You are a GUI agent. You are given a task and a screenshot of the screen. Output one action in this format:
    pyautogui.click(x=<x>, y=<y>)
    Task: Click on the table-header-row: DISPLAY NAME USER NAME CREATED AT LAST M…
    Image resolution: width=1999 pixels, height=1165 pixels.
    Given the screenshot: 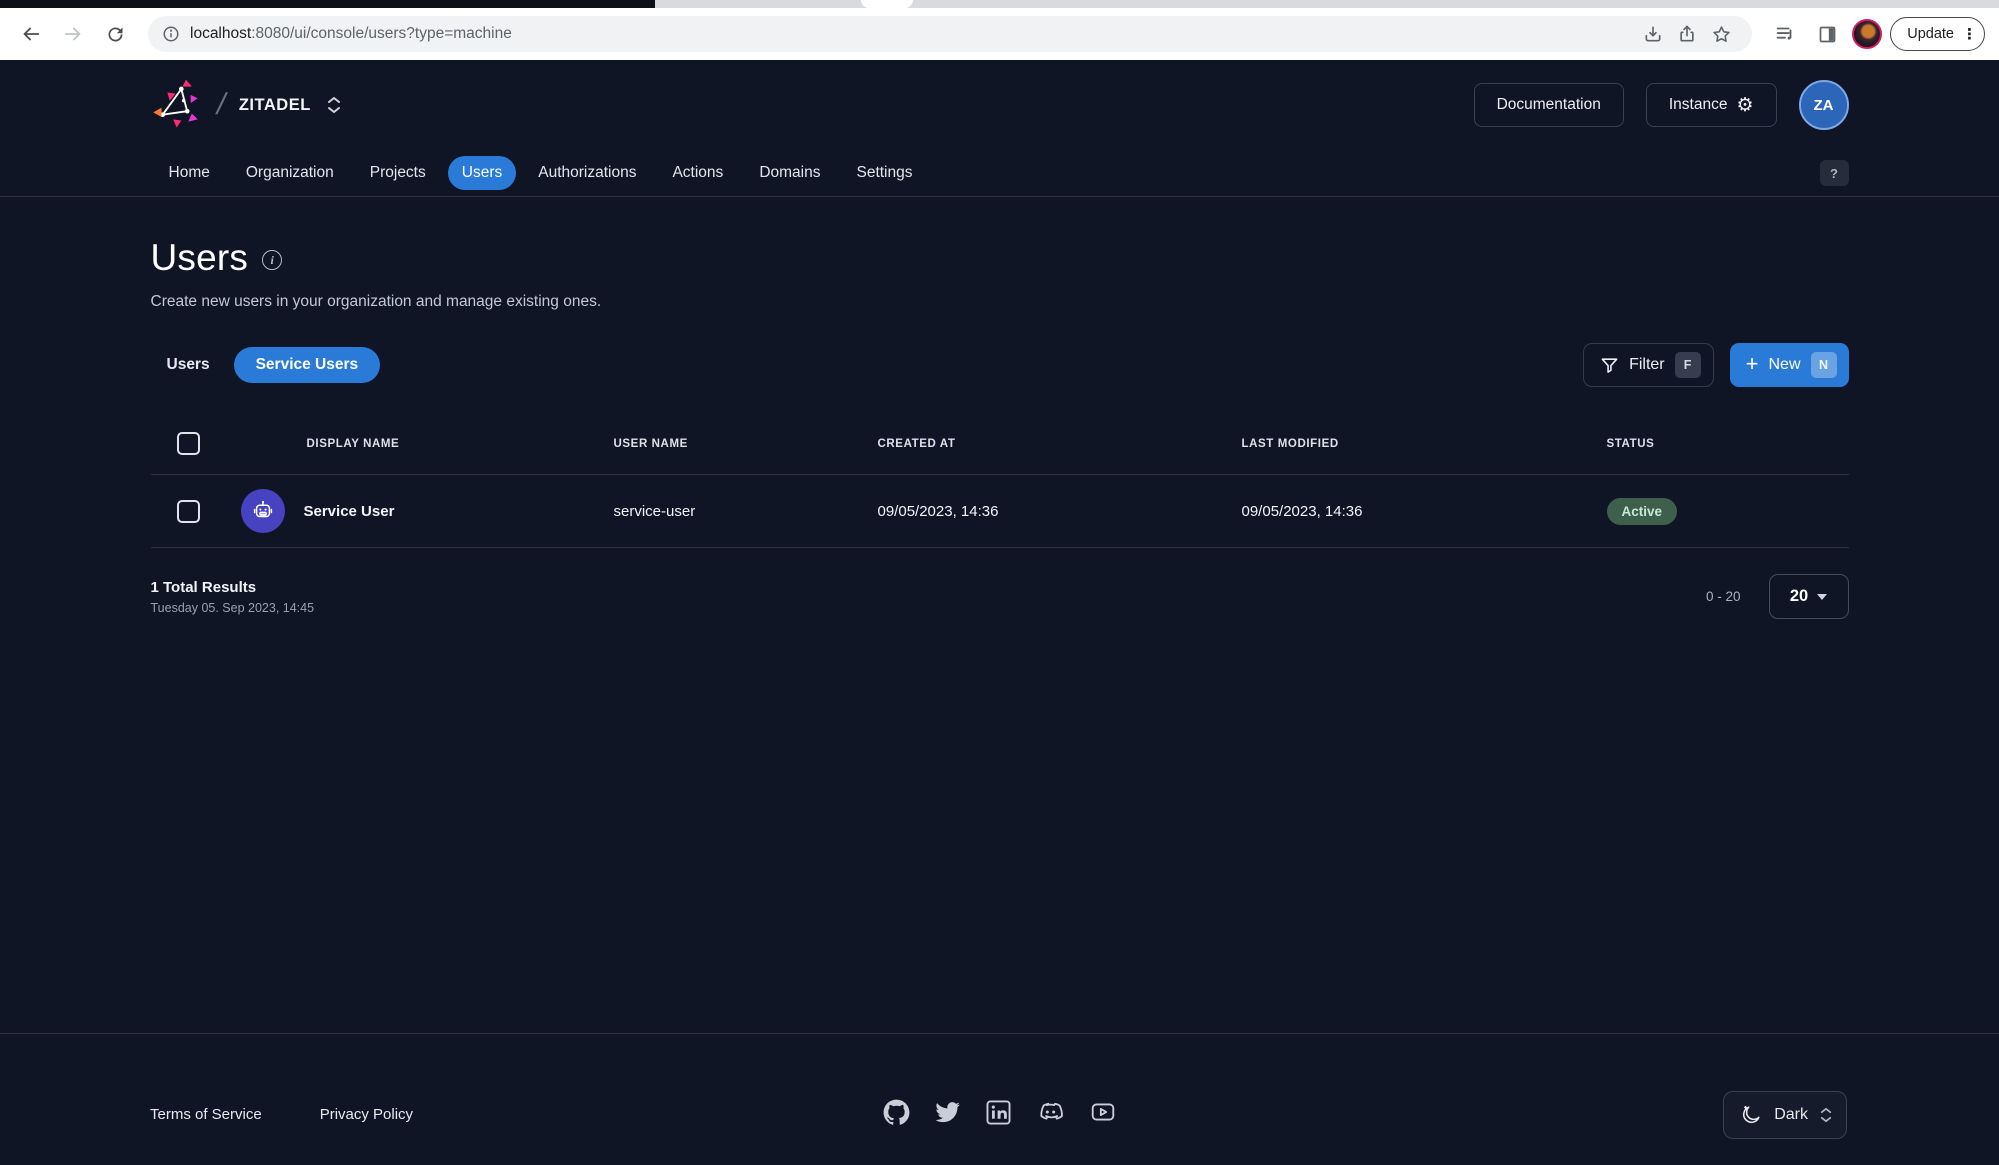 What is the action you would take?
    pyautogui.click(x=999, y=444)
    